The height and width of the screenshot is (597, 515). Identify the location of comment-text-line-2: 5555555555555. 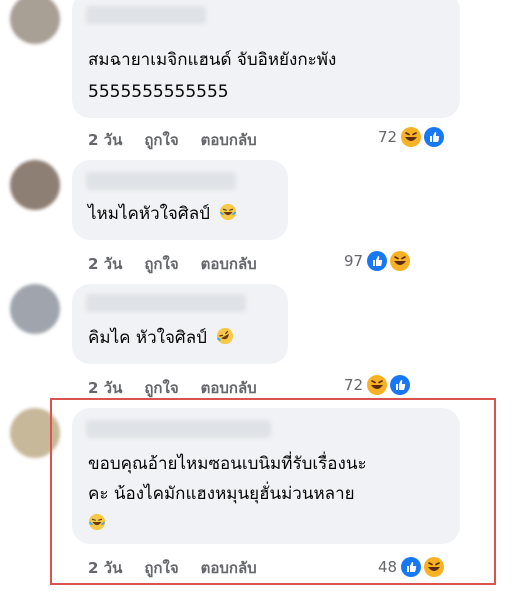
(158, 92).